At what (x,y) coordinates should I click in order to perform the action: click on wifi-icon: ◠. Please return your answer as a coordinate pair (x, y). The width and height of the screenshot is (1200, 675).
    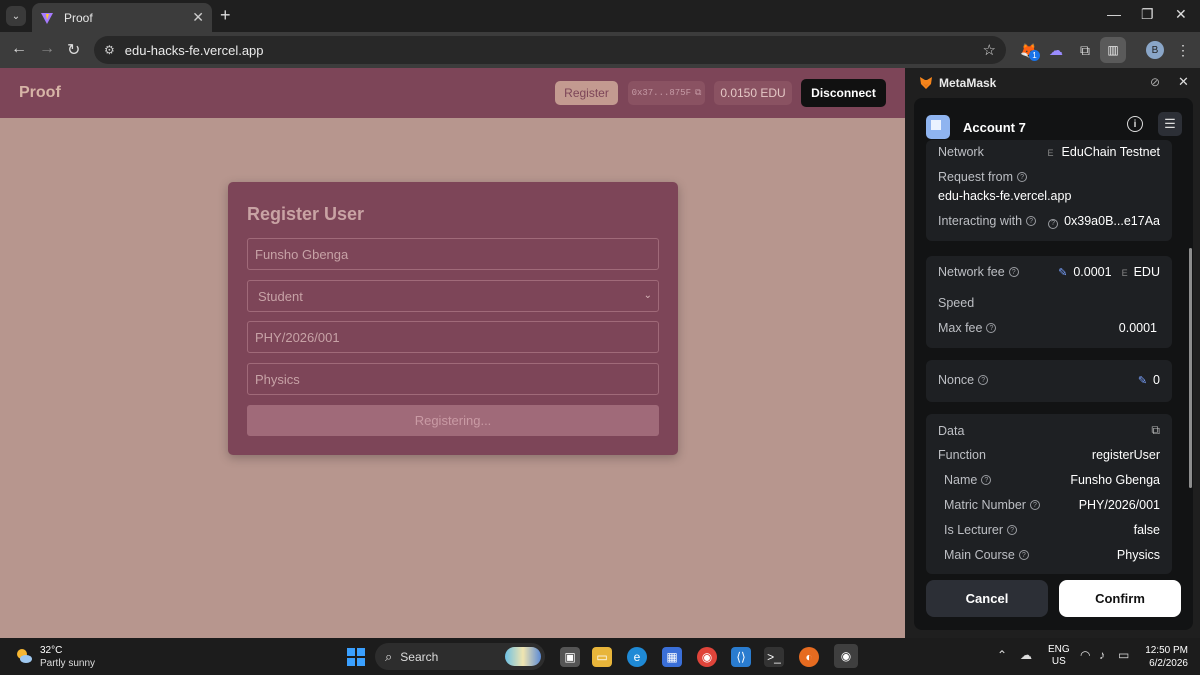
    Looking at the image, I should click on (1085, 655).